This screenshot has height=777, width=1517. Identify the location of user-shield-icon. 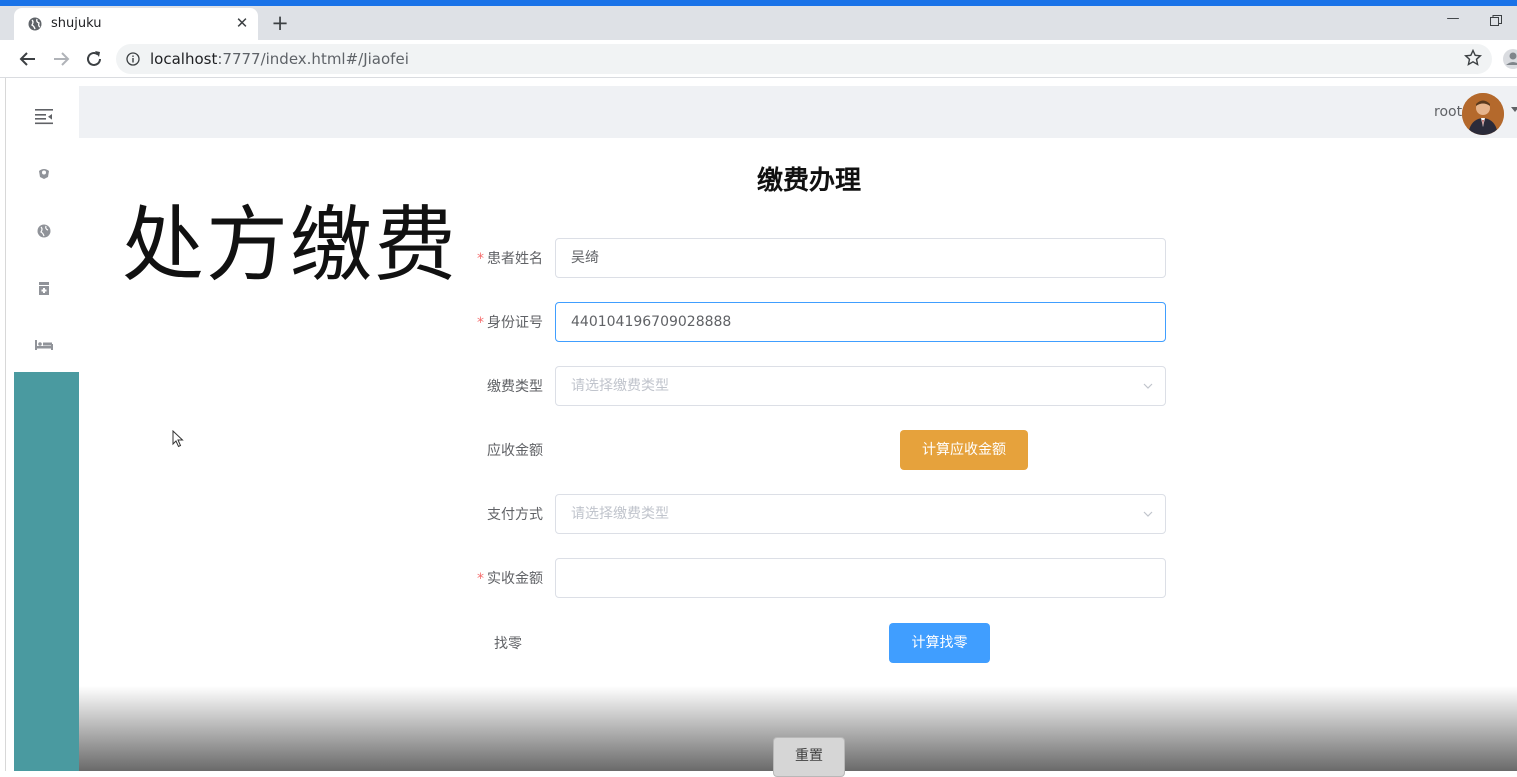
(44, 174).